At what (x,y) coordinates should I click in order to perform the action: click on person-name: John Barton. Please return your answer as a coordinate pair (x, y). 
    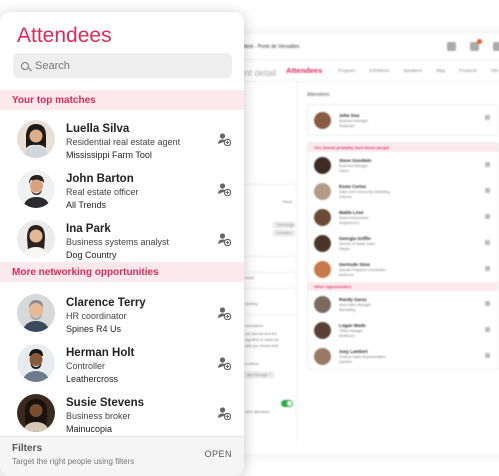
    Looking at the image, I should click on (100, 179).